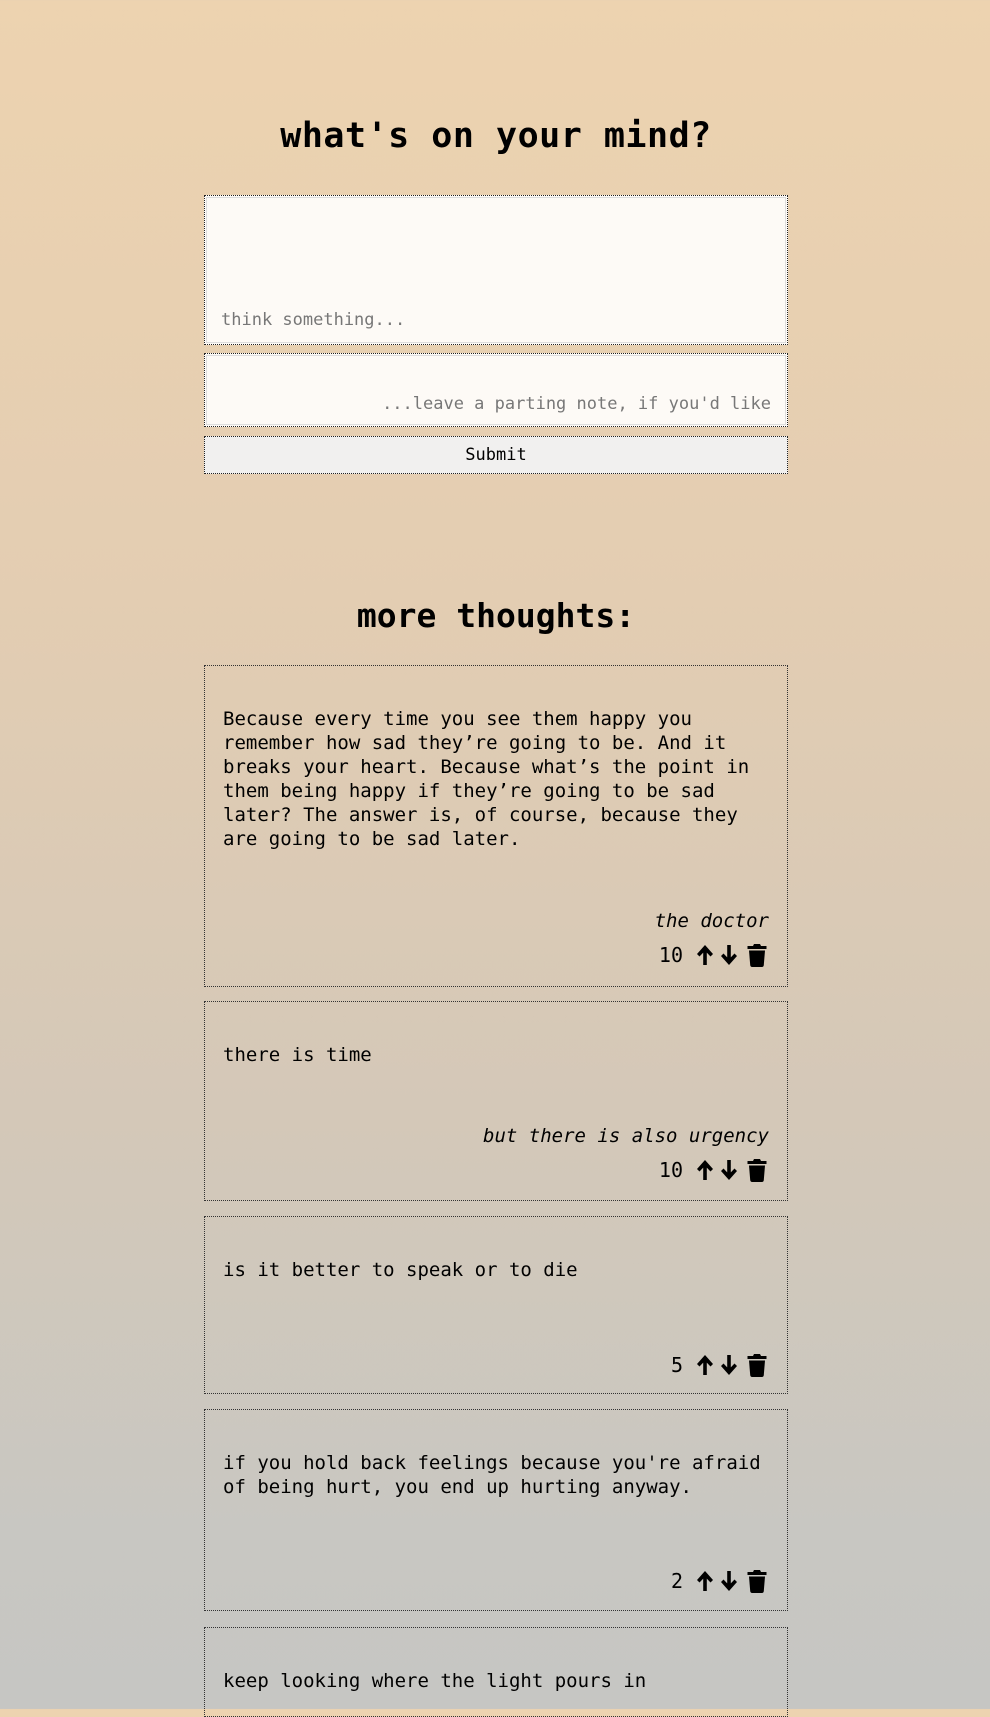  Describe the element at coordinates (400, 1270) in the screenshot. I see `thought-text: is it better to speak or to die` at that location.